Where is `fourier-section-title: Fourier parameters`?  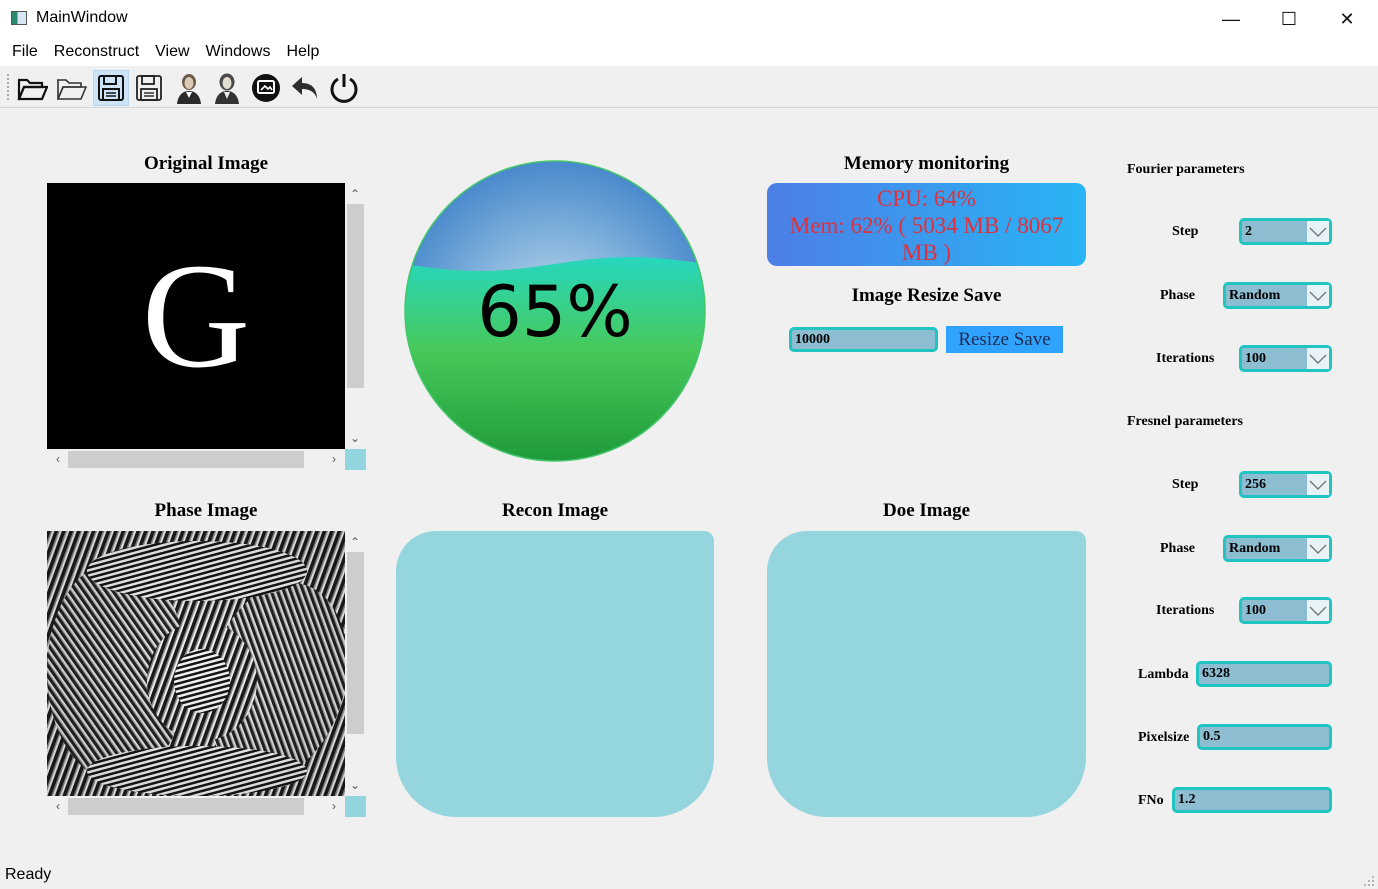
fourier-section-title: Fourier parameters is located at coordinates (1186, 169).